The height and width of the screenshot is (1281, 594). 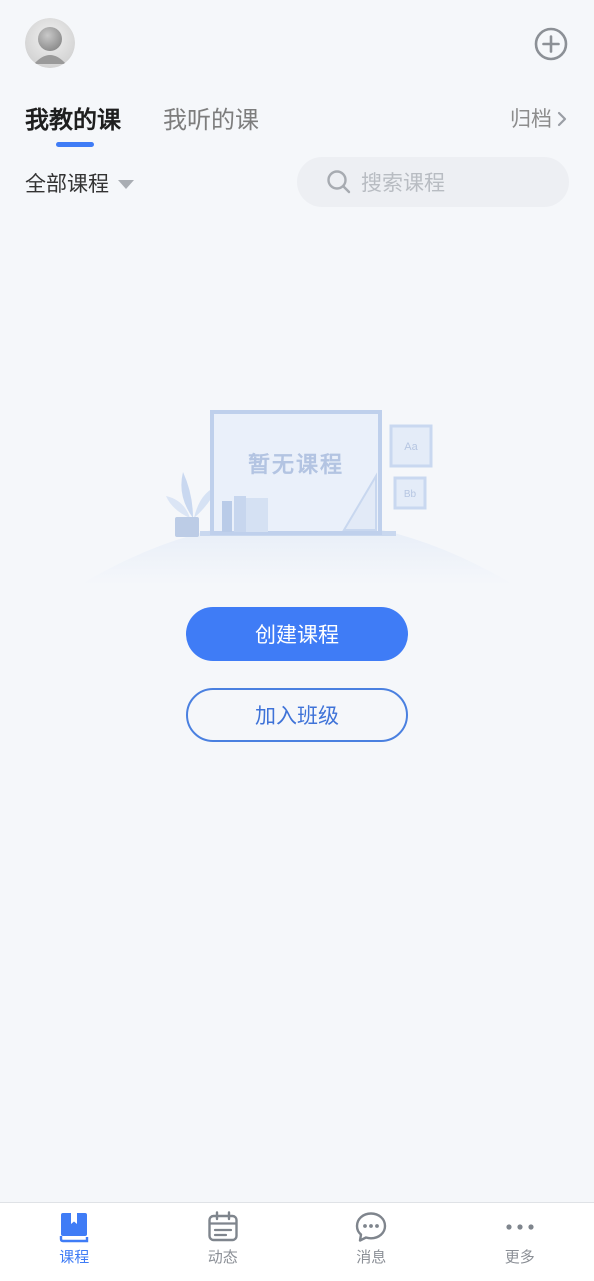 I want to click on active-tab-indicator, so click(x=75, y=144).